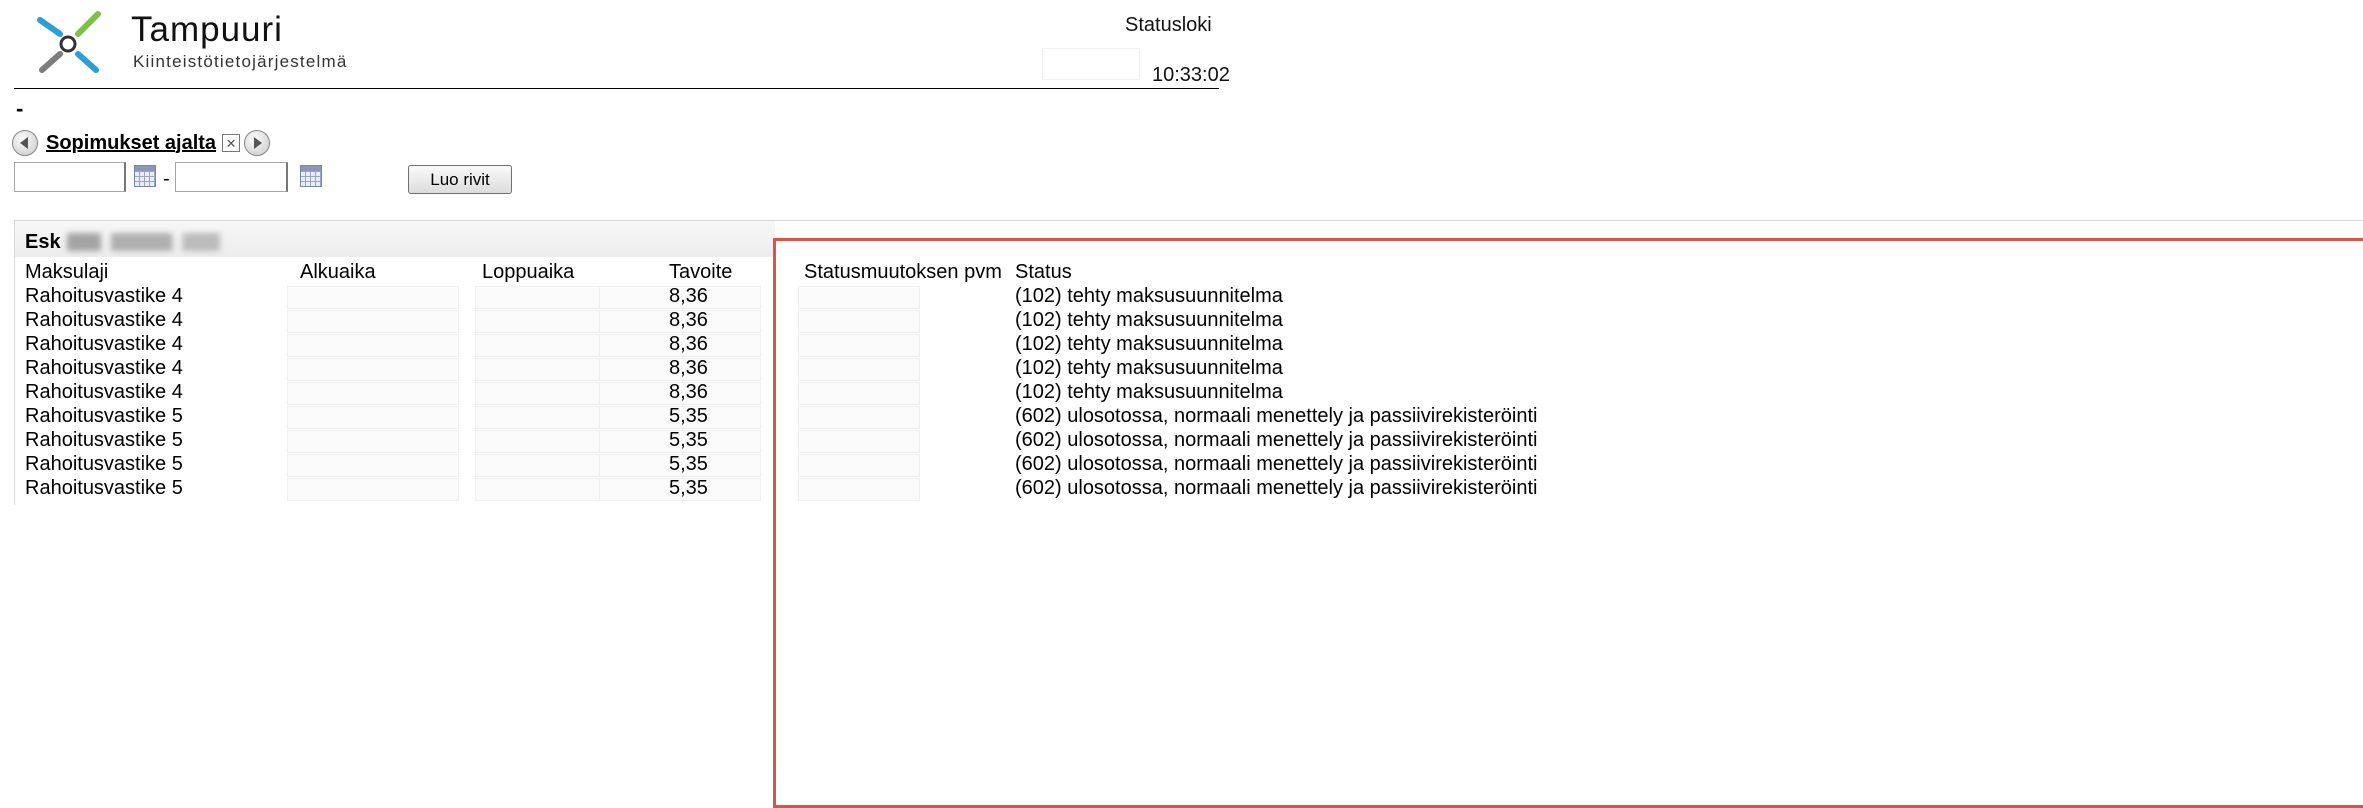 This screenshot has width=2363, height=808. Describe the element at coordinates (1191, 75) in the screenshot. I see `clock: 10:33:02` at that location.